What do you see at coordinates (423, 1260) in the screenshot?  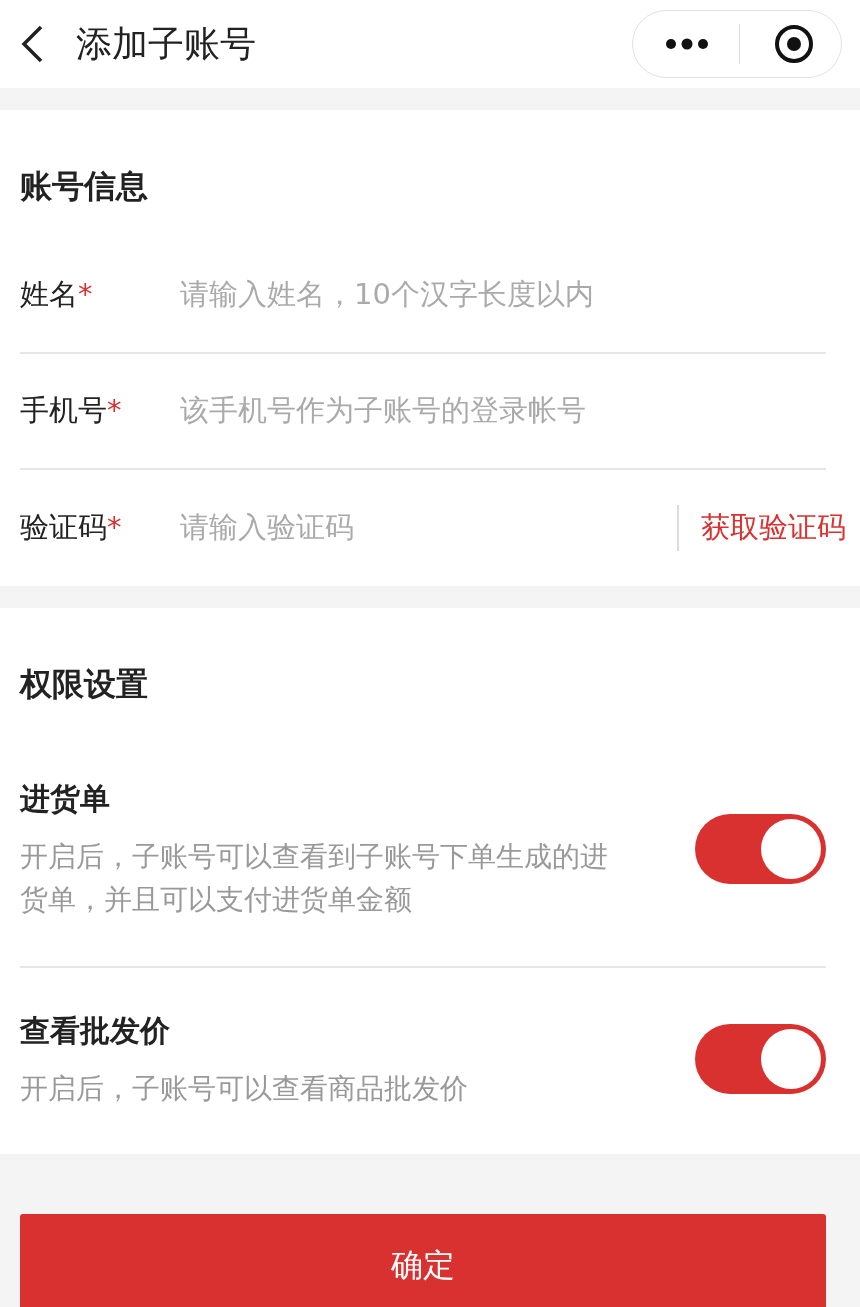 I see `confirm-button: 确定` at bounding box center [423, 1260].